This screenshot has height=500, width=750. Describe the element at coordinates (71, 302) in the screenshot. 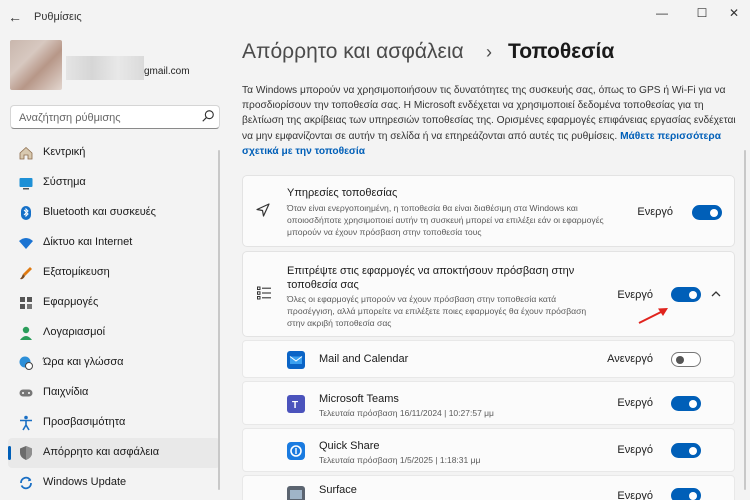

I see `sidebar-item-label: Εφαρμογές` at that location.